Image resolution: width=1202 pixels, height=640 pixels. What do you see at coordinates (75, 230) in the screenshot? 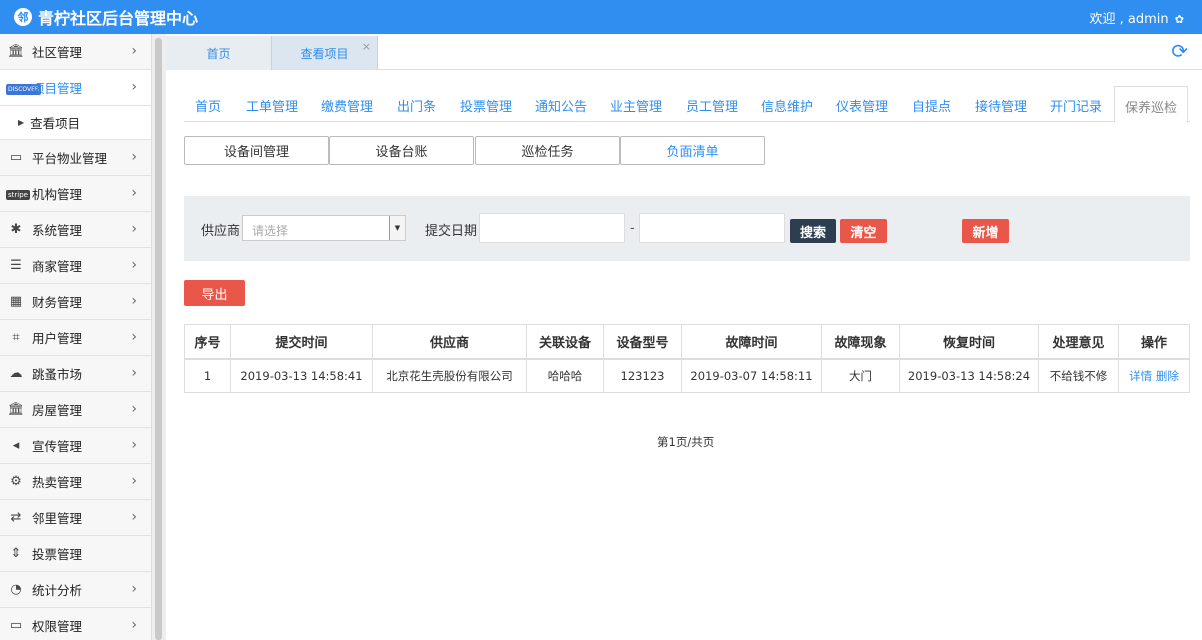
I see `sidebar-item-system: ✱ 系统管理 ›` at bounding box center [75, 230].